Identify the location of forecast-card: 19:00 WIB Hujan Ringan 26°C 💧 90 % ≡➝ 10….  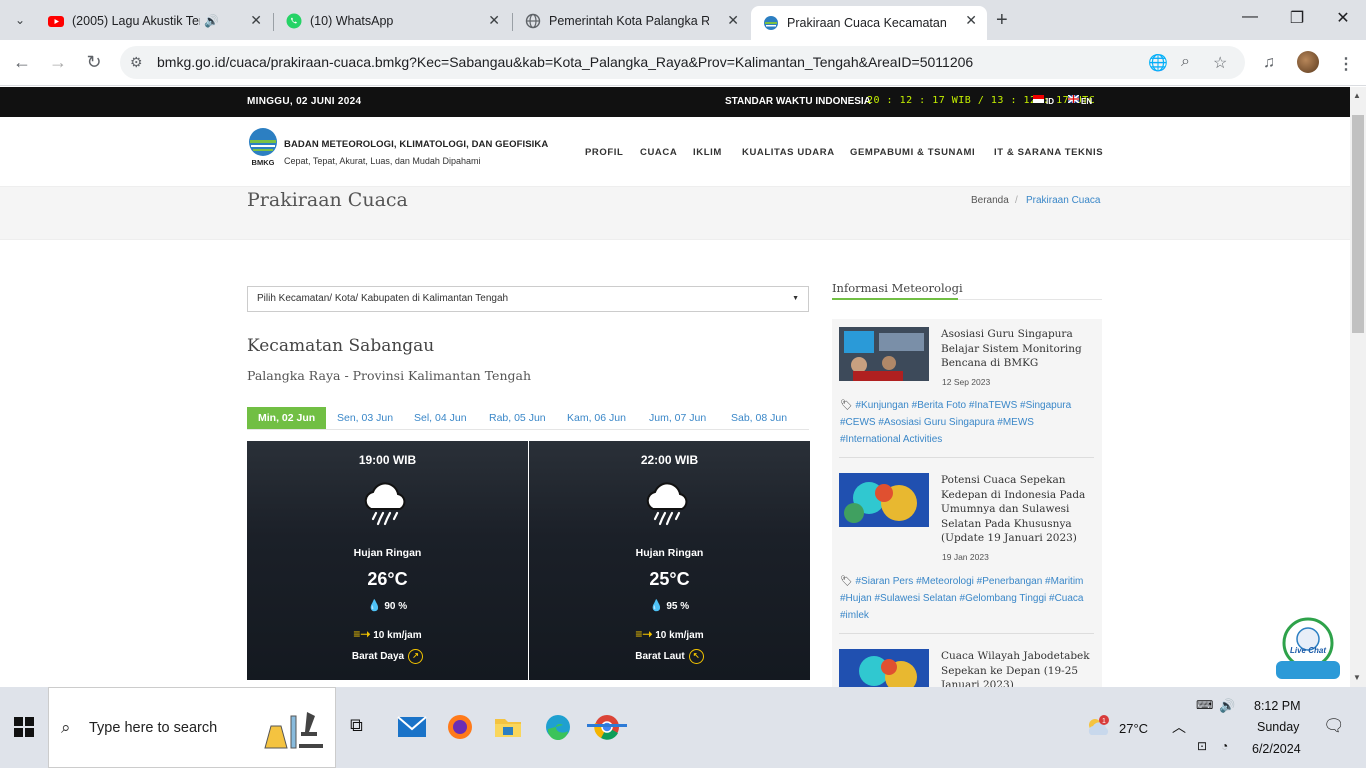
(387, 560).